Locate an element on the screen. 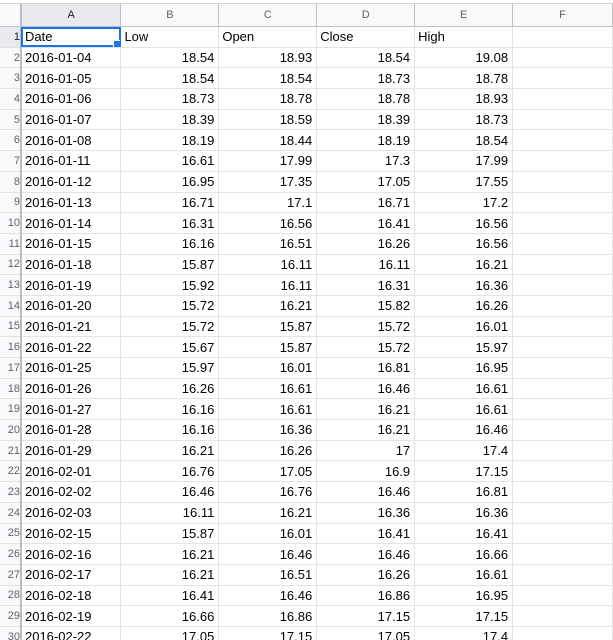  cell-e4: 18.93 is located at coordinates (464, 99).